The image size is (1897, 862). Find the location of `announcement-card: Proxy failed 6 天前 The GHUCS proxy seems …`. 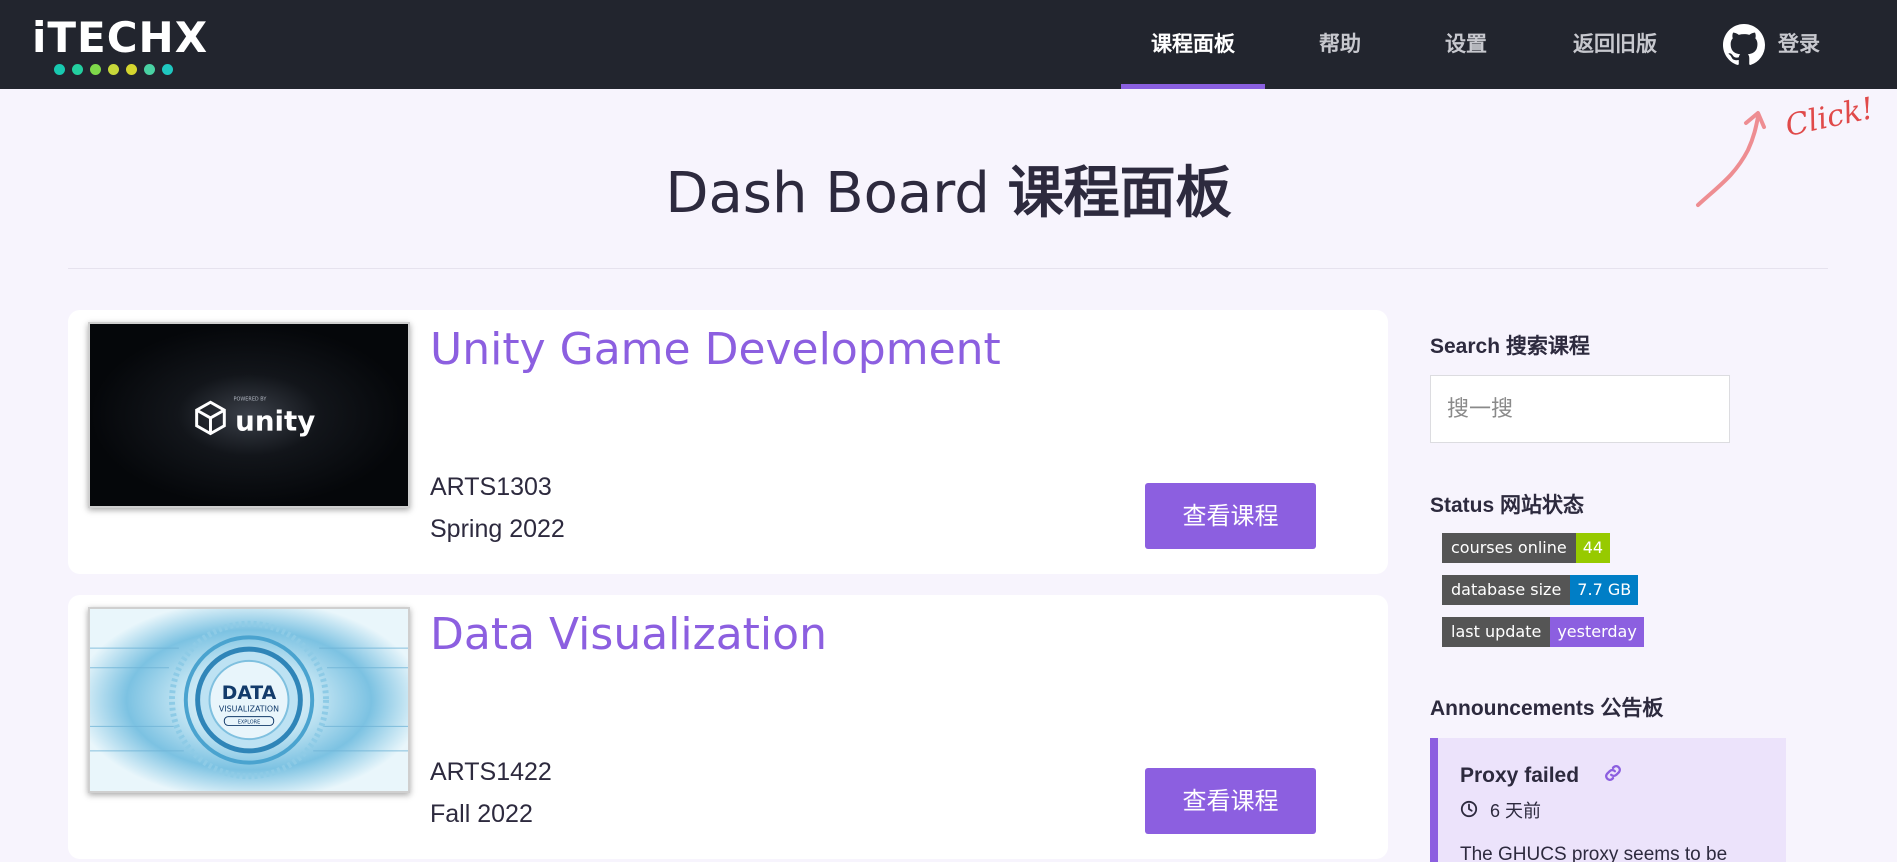

announcement-card: Proxy failed 6 天前 The GHUCS proxy seems … is located at coordinates (1608, 800).